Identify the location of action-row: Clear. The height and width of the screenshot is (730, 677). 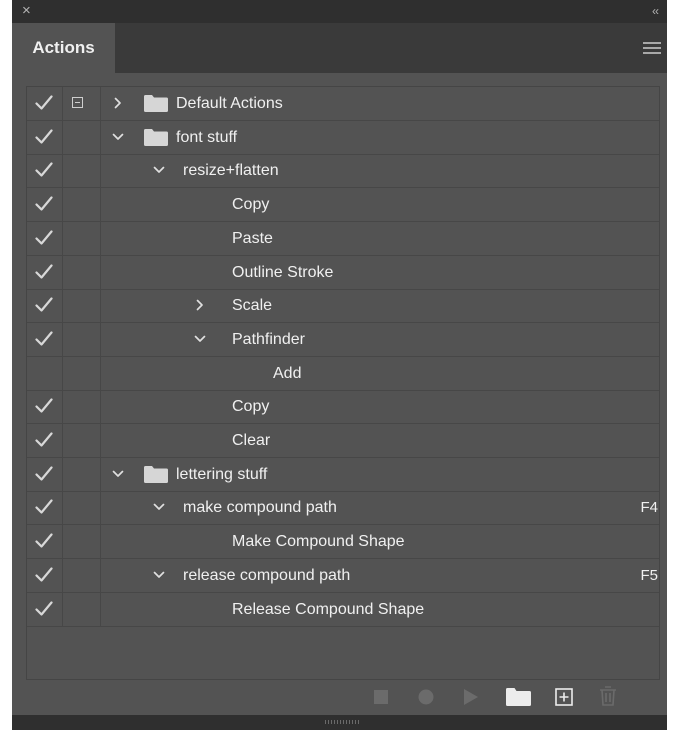
(343, 441).